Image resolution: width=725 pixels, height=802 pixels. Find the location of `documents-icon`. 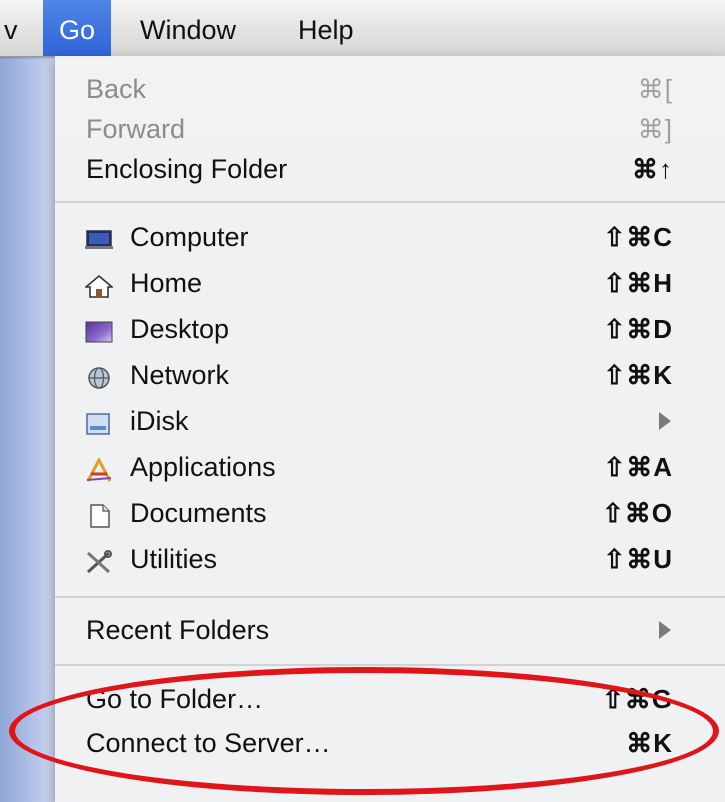

documents-icon is located at coordinates (100, 516).